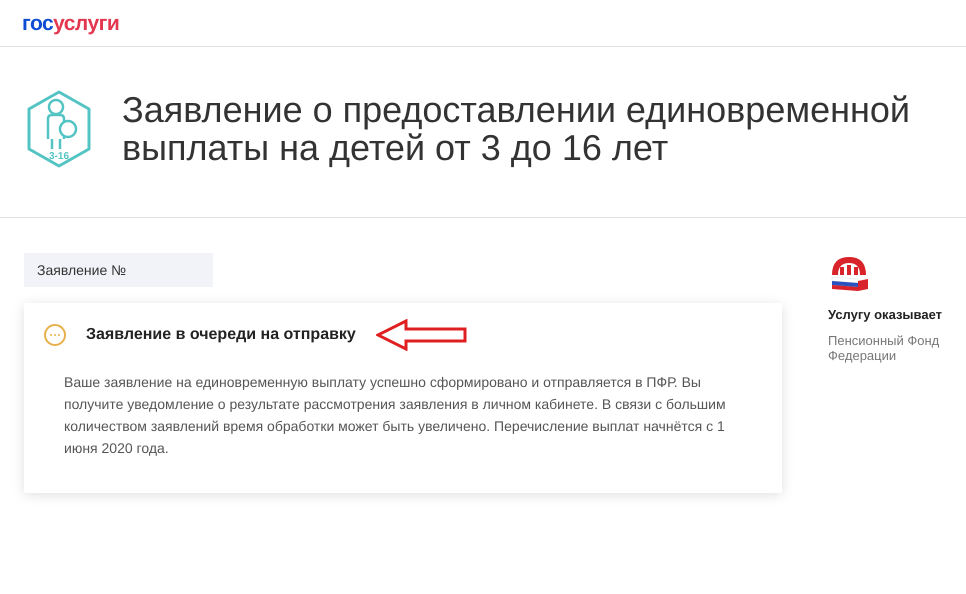  Describe the element at coordinates (118, 270) in the screenshot. I see `application-number-label: Заявление №` at that location.